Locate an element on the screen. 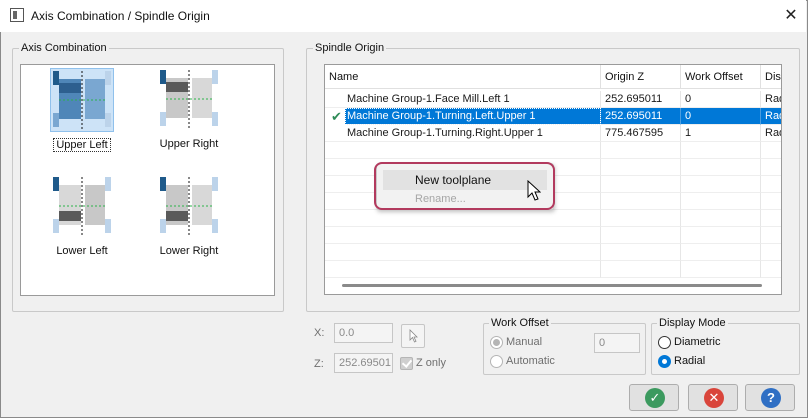  title-bar: Axis Combination / Spindle Origin ✕ is located at coordinates (403, 16).